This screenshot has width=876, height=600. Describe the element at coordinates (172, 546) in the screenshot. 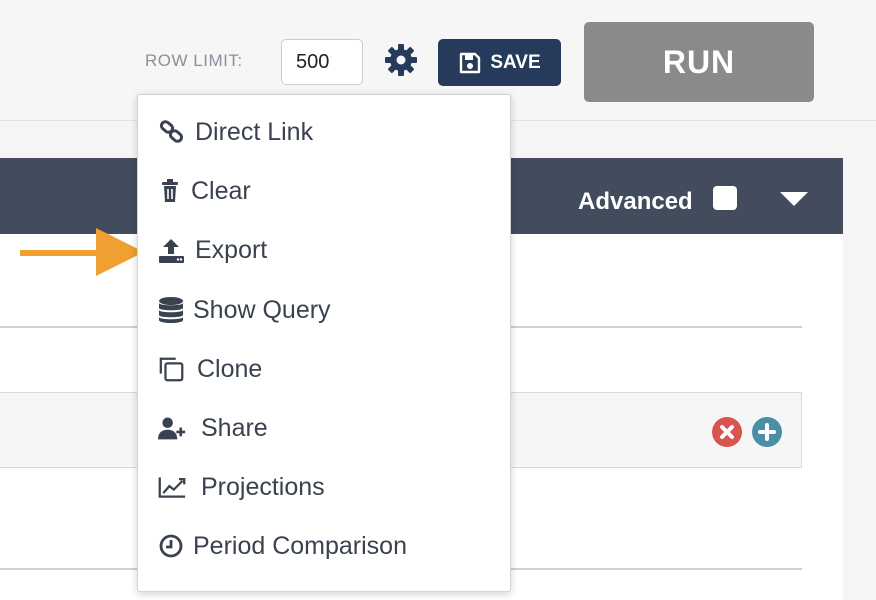

I see `clock-icon` at that location.